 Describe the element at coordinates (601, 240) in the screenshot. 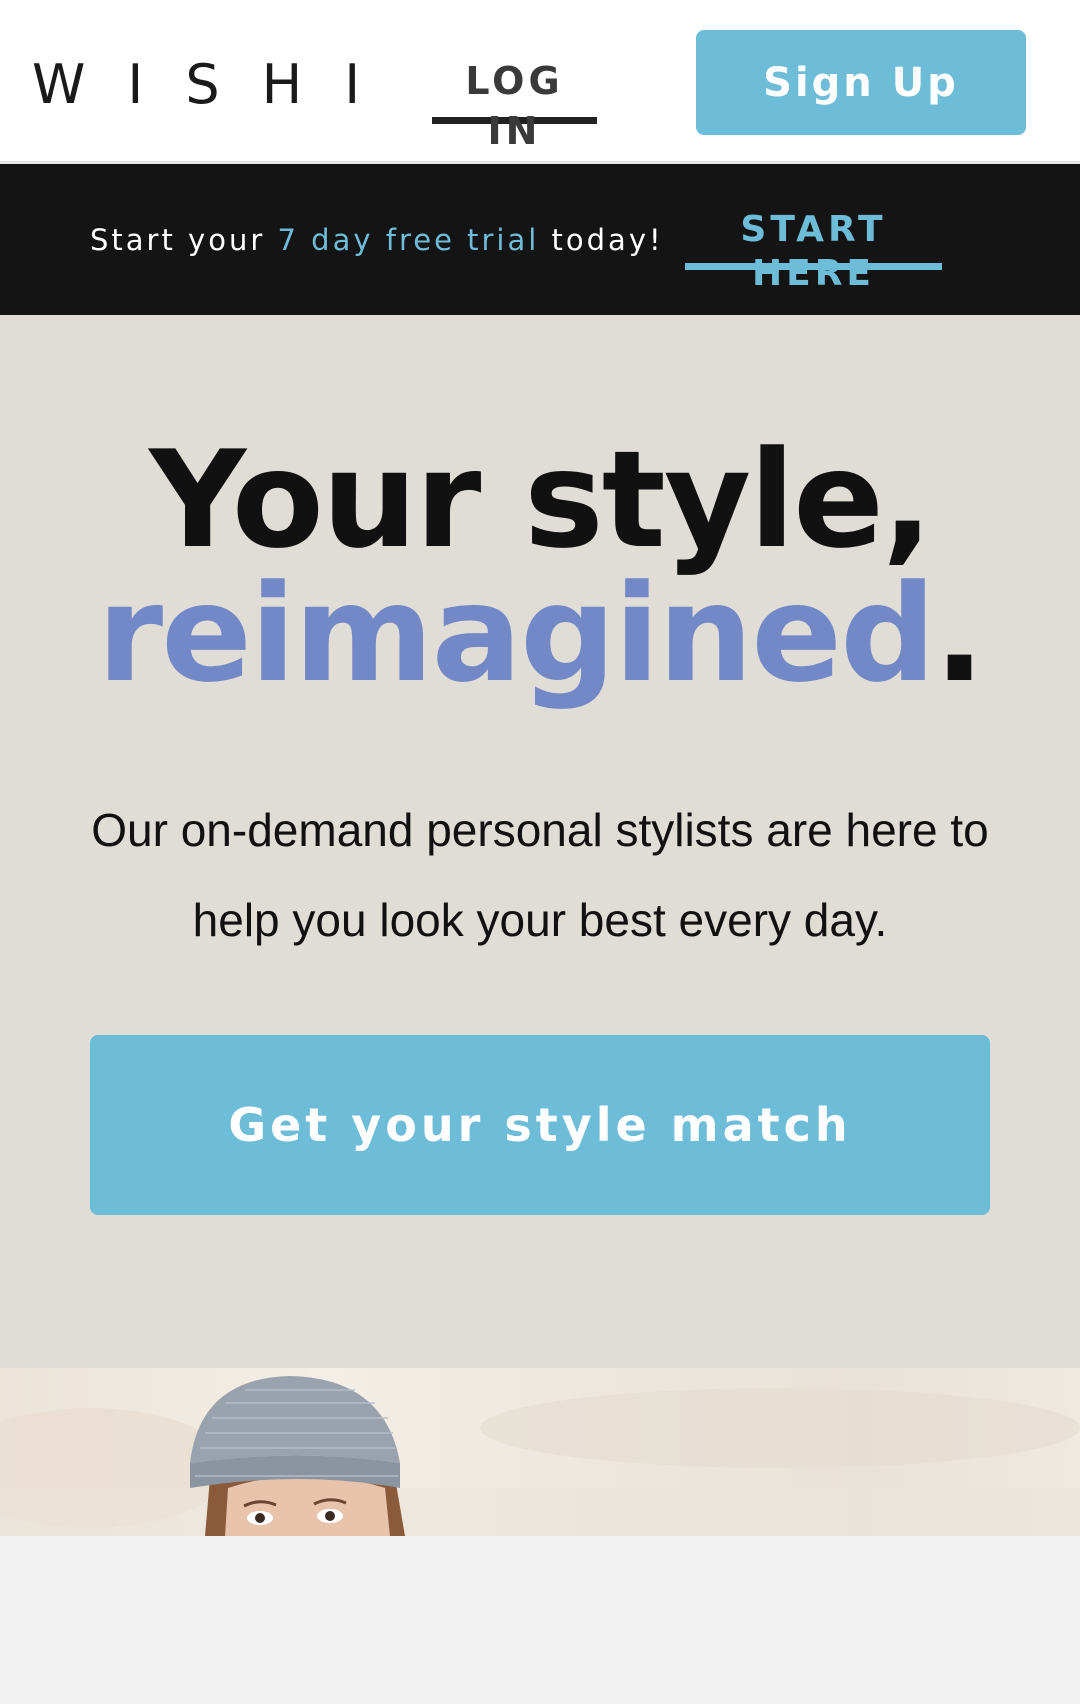

I see `promo-text-after: today!` at that location.